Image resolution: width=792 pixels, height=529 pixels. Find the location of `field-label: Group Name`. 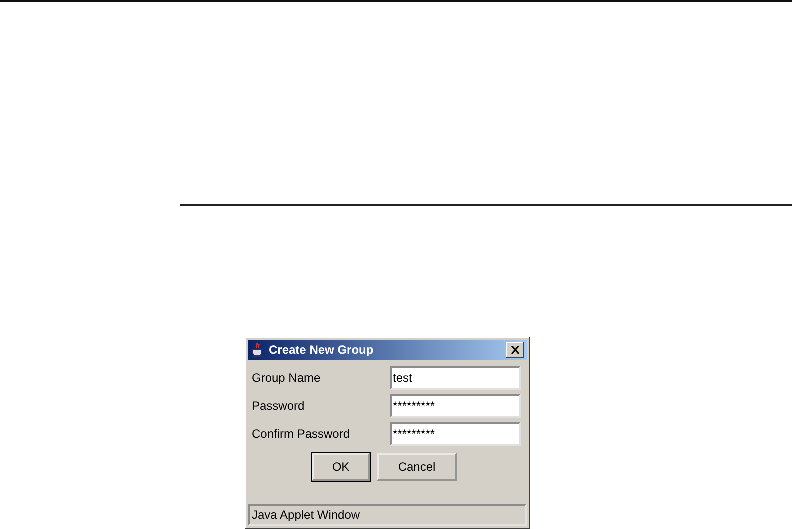

field-label: Group Name is located at coordinates (287, 378).